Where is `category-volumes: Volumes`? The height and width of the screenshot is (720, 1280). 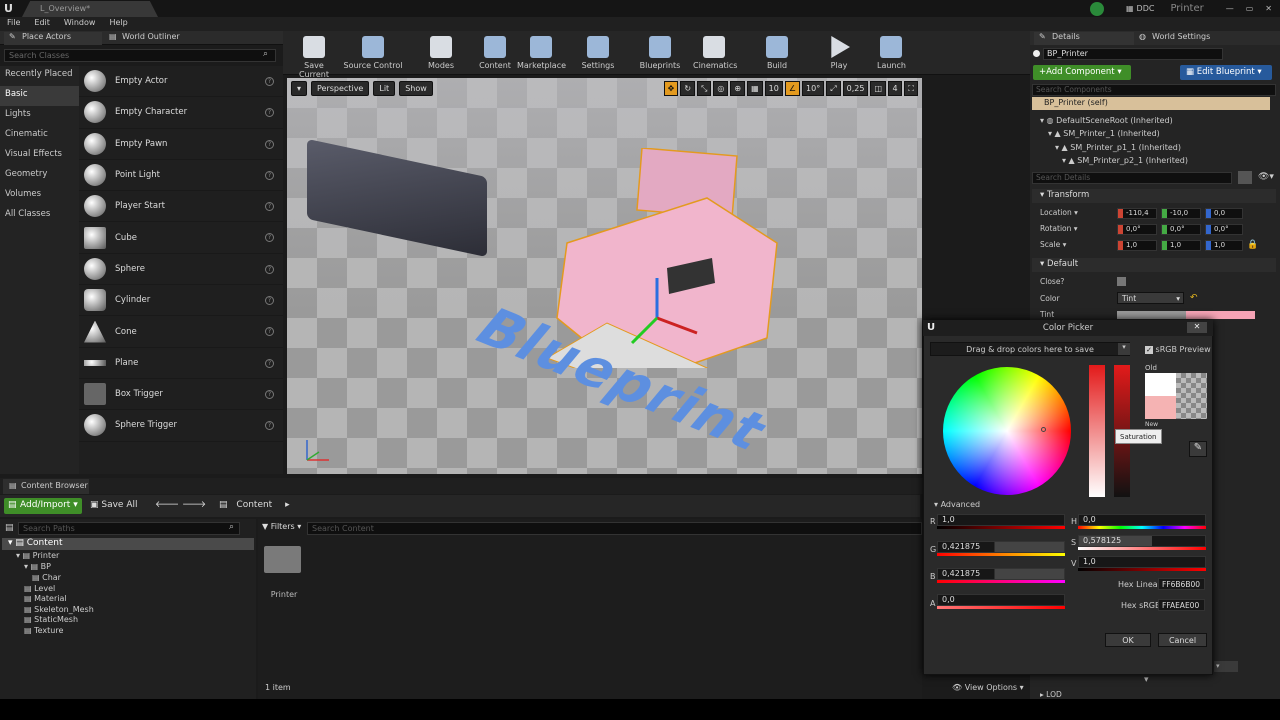
category-volumes: Volumes is located at coordinates (39, 196).